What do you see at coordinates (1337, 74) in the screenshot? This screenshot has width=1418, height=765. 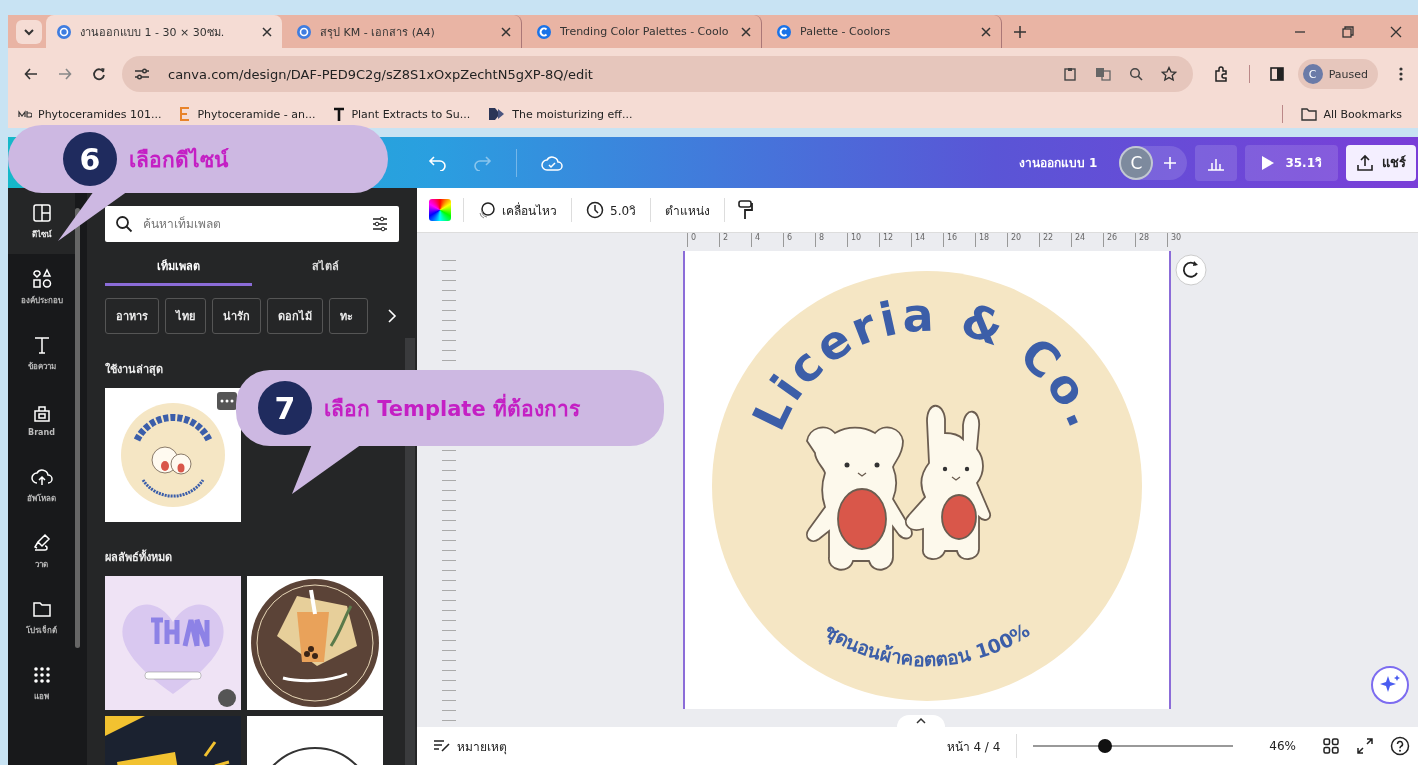 I see `profile-button: C Paused` at bounding box center [1337, 74].